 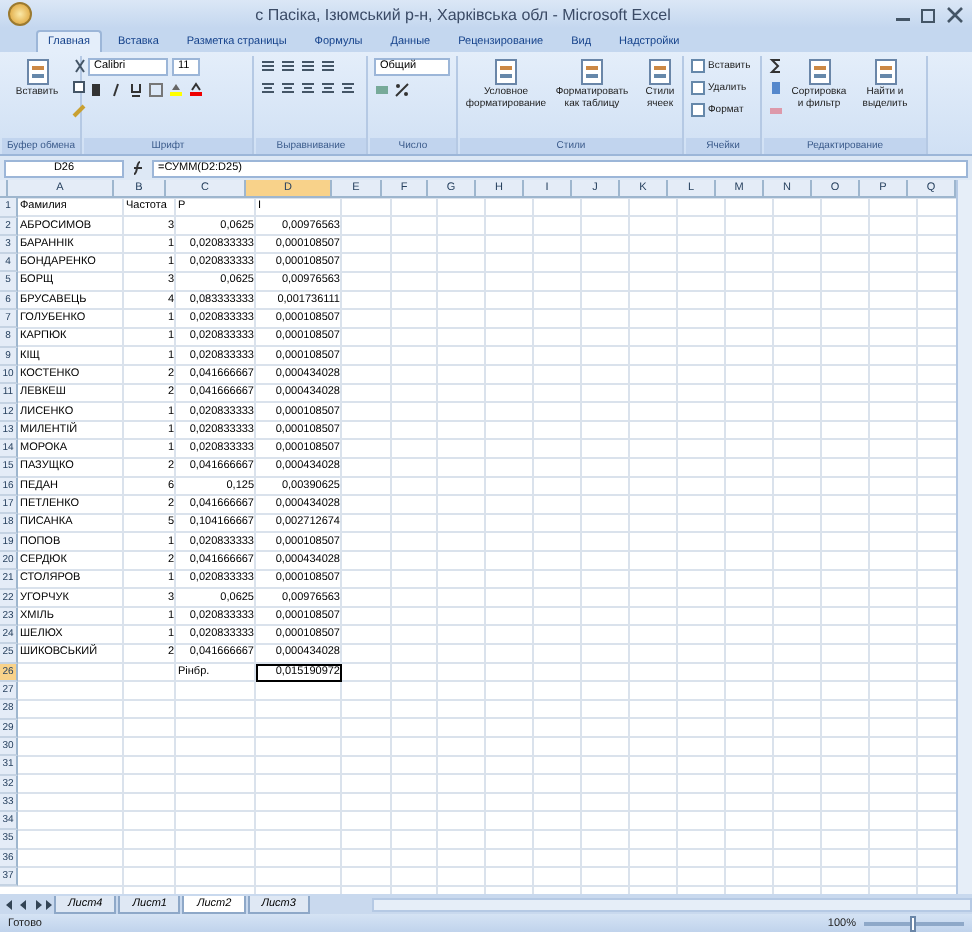 What do you see at coordinates (80, 66) in the screenshot?
I see `scissors-icon` at bounding box center [80, 66].